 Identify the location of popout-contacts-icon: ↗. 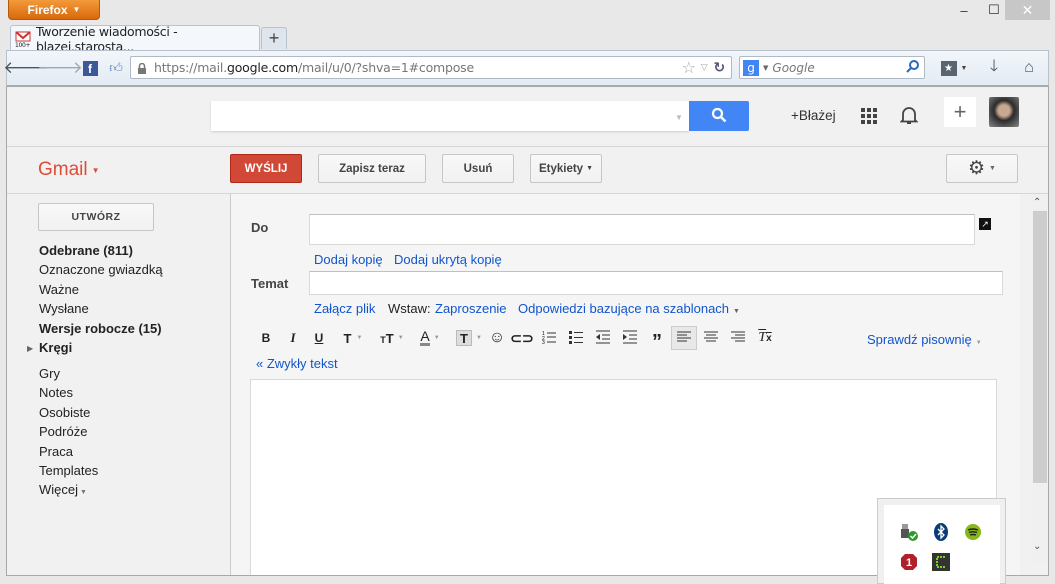
(985, 224).